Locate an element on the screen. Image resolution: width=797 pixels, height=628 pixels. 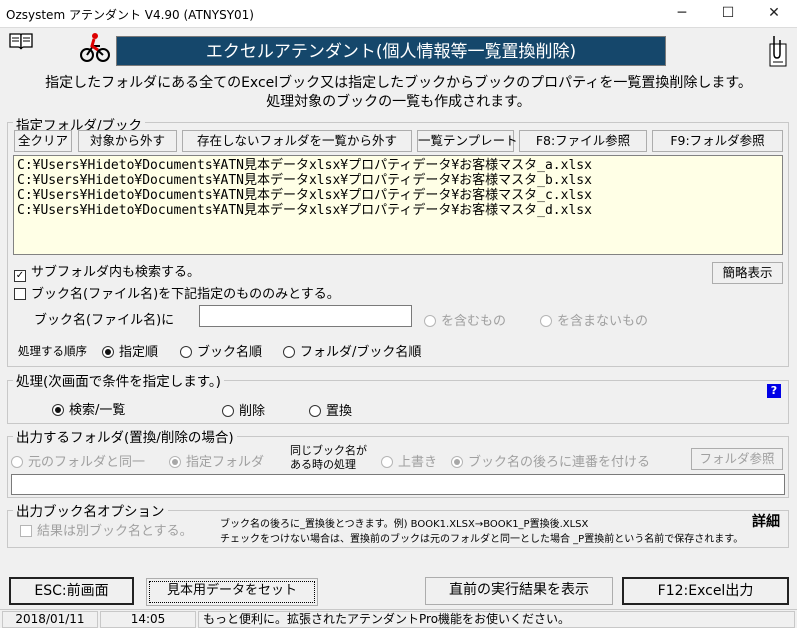
paperclip-icon is located at coordinates (777, 52).